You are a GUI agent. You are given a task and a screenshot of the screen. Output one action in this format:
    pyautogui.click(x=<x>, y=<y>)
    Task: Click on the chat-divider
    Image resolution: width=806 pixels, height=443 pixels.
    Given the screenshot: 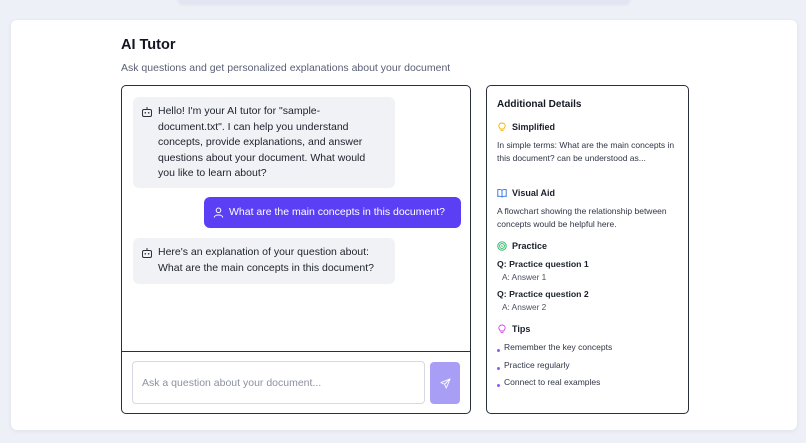 What is the action you would take?
    pyautogui.click(x=296, y=351)
    